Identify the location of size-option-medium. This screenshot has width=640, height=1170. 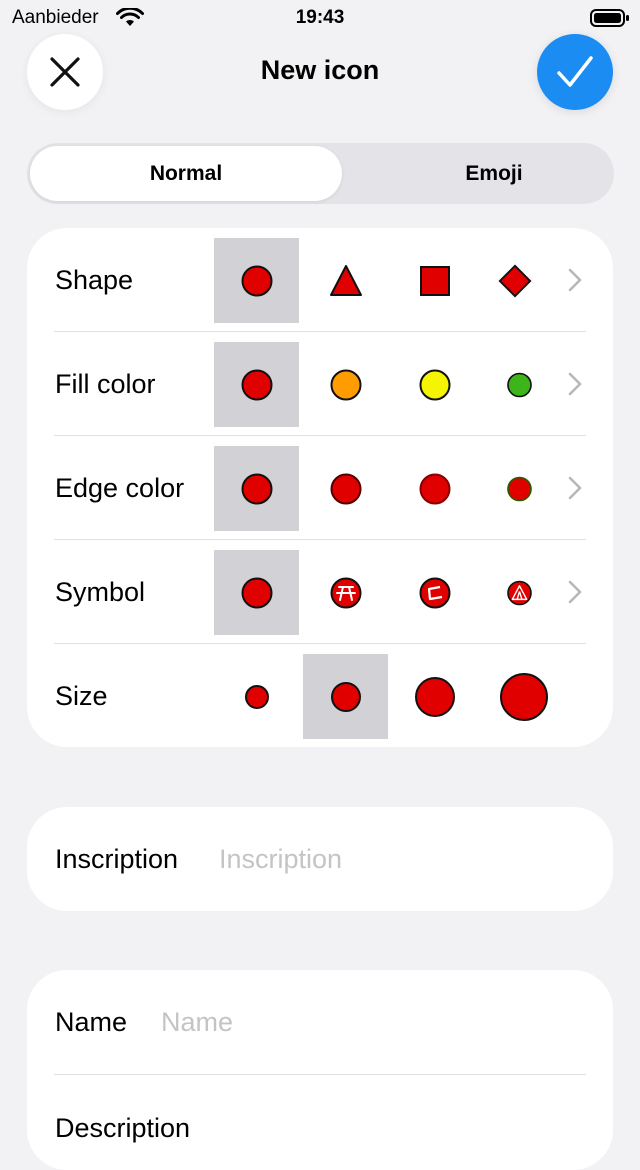
(434, 696).